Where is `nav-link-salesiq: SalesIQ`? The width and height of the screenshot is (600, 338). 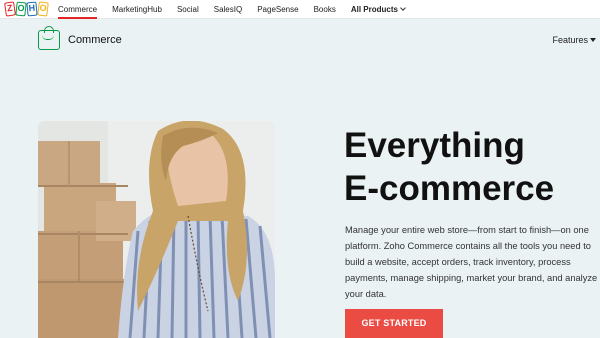
nav-link-salesiq: SalesIQ is located at coordinates (228, 9).